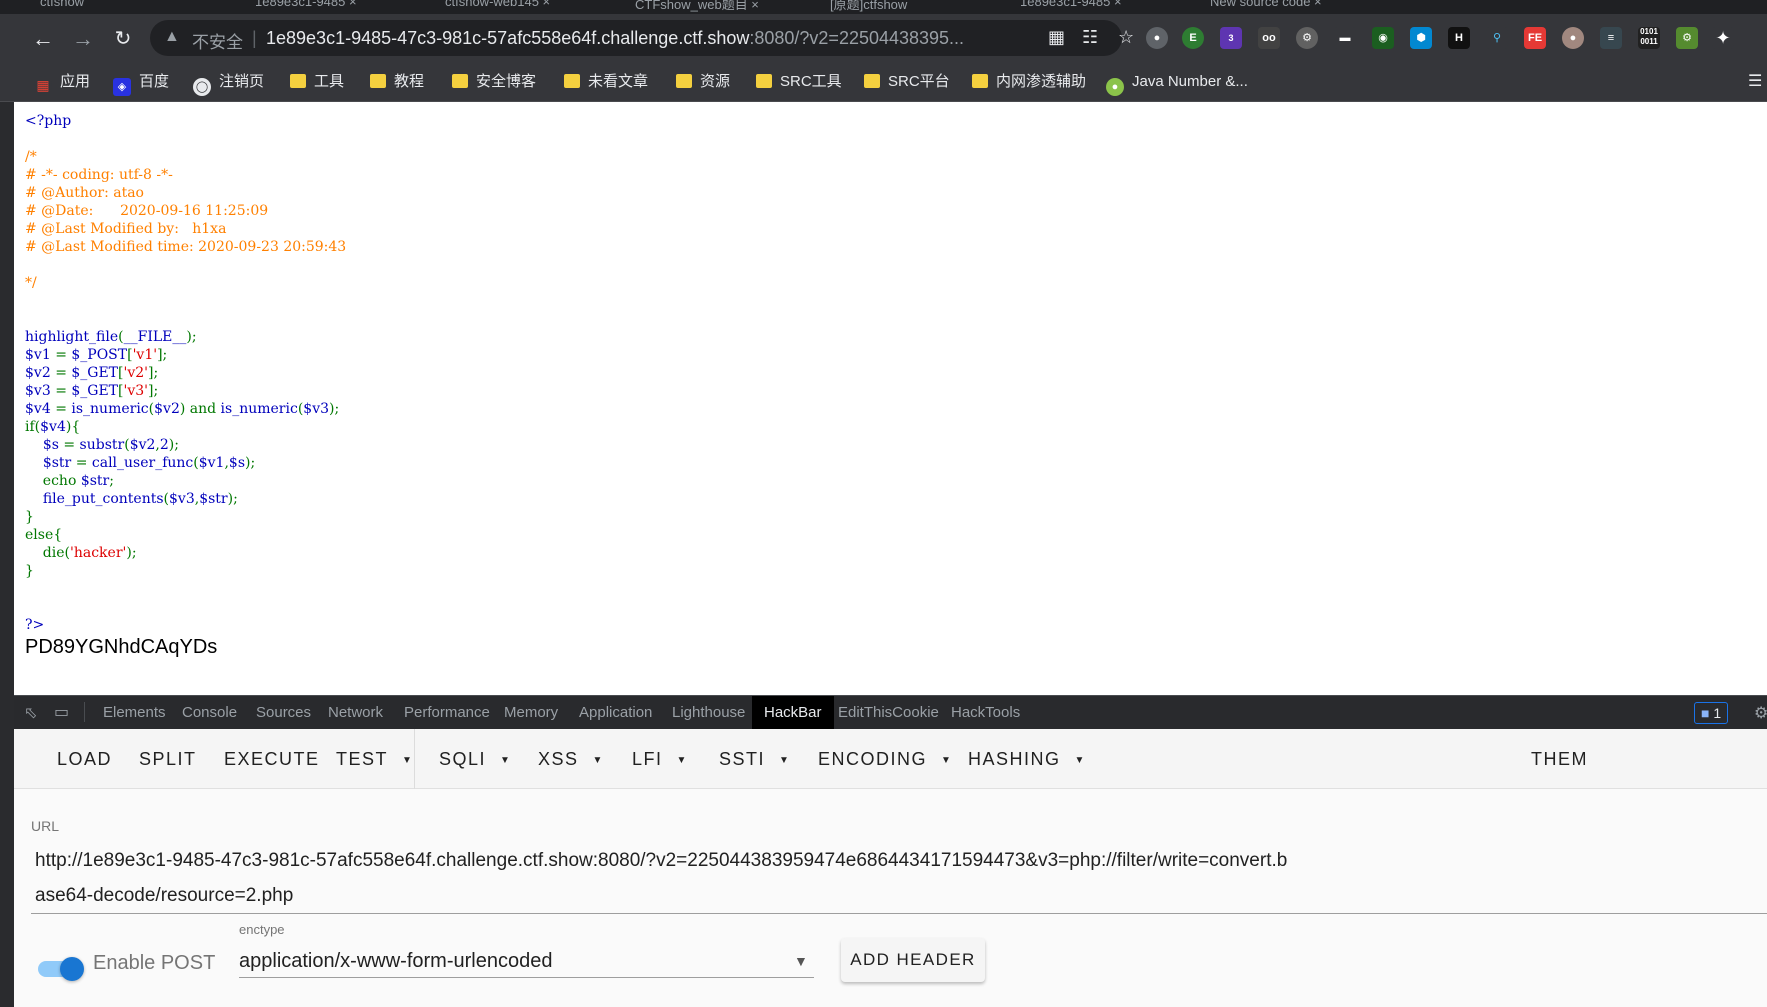  Describe the element at coordinates (209, 713) in the screenshot. I see `devtools-tab-console: Console` at that location.